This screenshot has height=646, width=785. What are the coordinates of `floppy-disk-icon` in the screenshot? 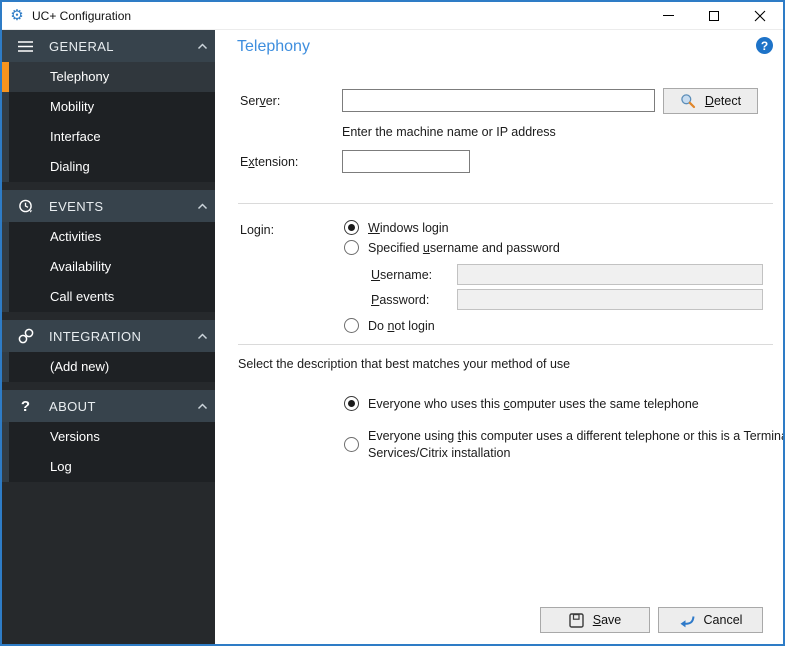 It's located at (576, 620).